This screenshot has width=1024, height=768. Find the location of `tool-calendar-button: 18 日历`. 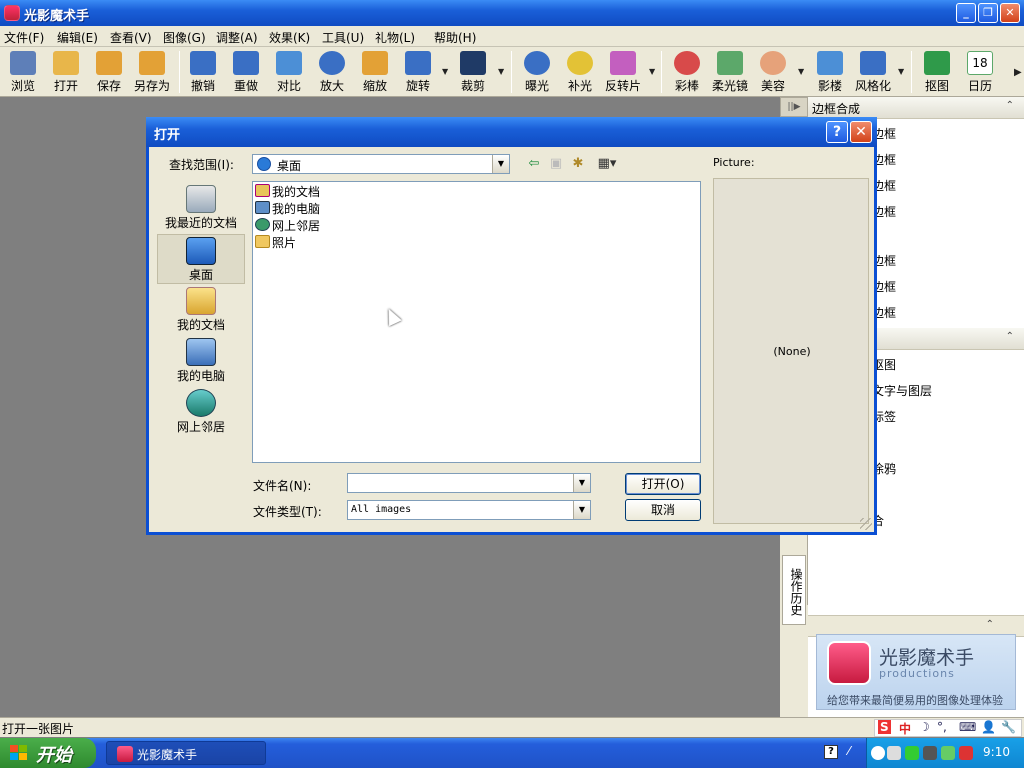

tool-calendar-button: 18 日历 is located at coordinates (980, 72).